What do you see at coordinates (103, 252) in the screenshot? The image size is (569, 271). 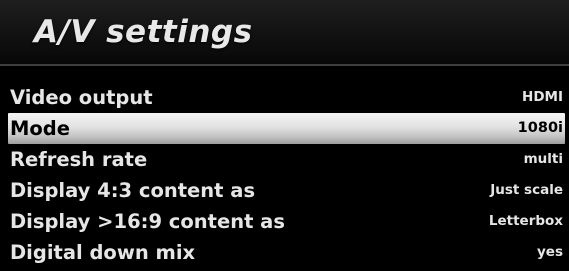 I see `setting-label: Digital down mix` at bounding box center [103, 252].